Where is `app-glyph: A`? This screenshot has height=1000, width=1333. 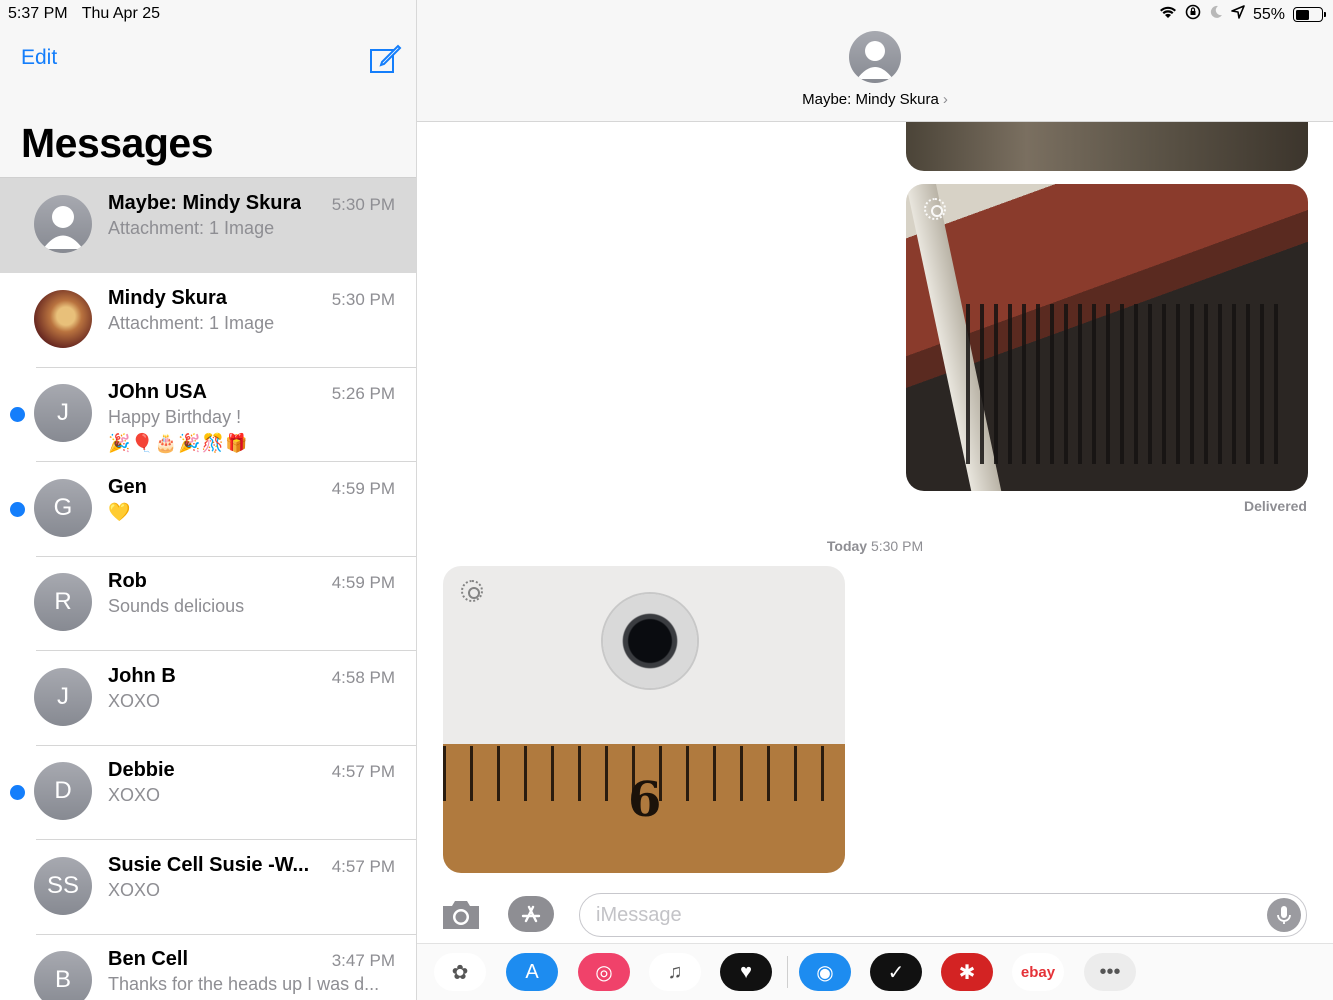 app-glyph: A is located at coordinates (532, 971).